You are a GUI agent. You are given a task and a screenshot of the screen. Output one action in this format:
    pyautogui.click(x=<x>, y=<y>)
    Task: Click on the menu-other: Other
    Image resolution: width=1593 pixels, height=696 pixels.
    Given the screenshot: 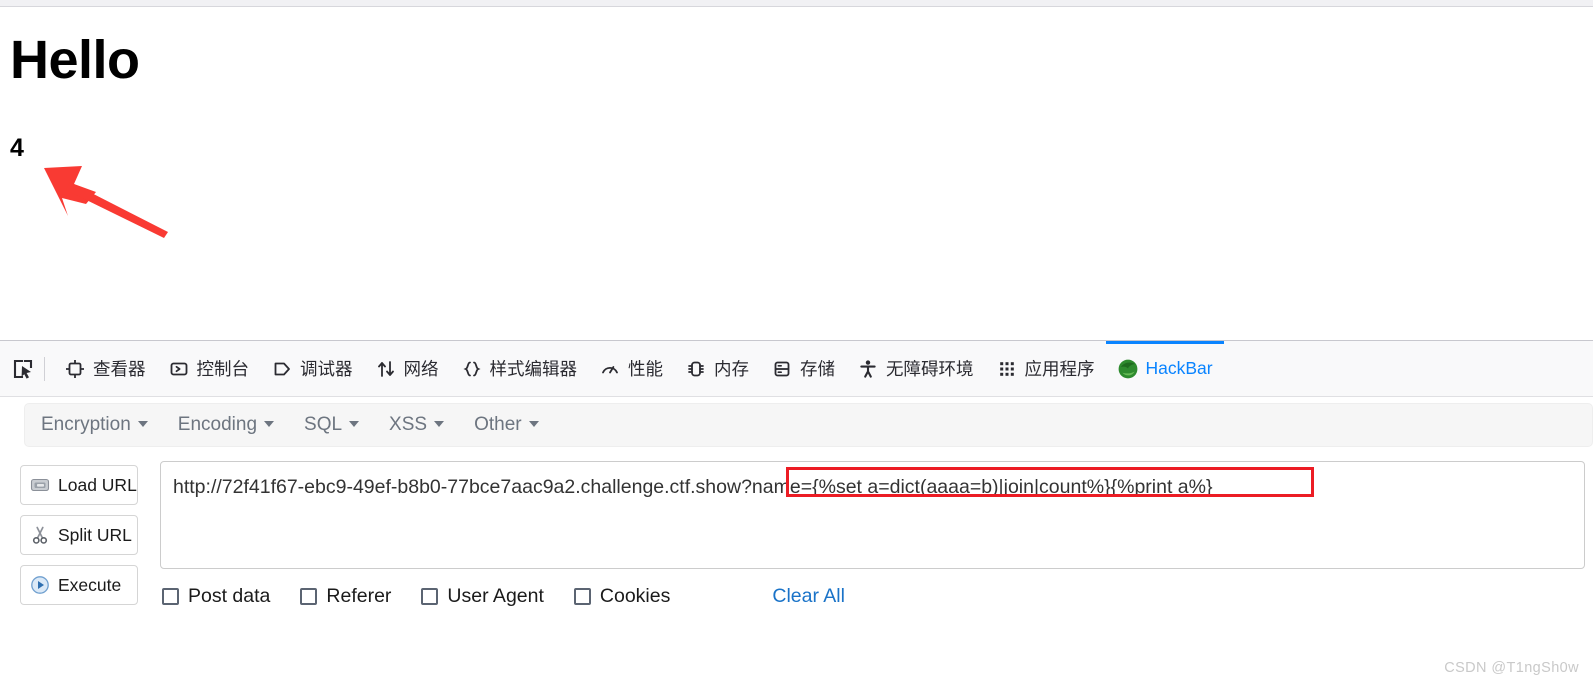 What is the action you would take?
    pyautogui.click(x=515, y=425)
    